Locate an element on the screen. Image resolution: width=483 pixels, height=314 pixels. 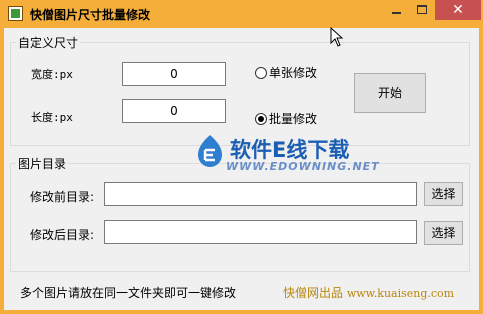
footer-credit: 快僧网出品 www.kuaiseng.com is located at coordinates (368, 292).